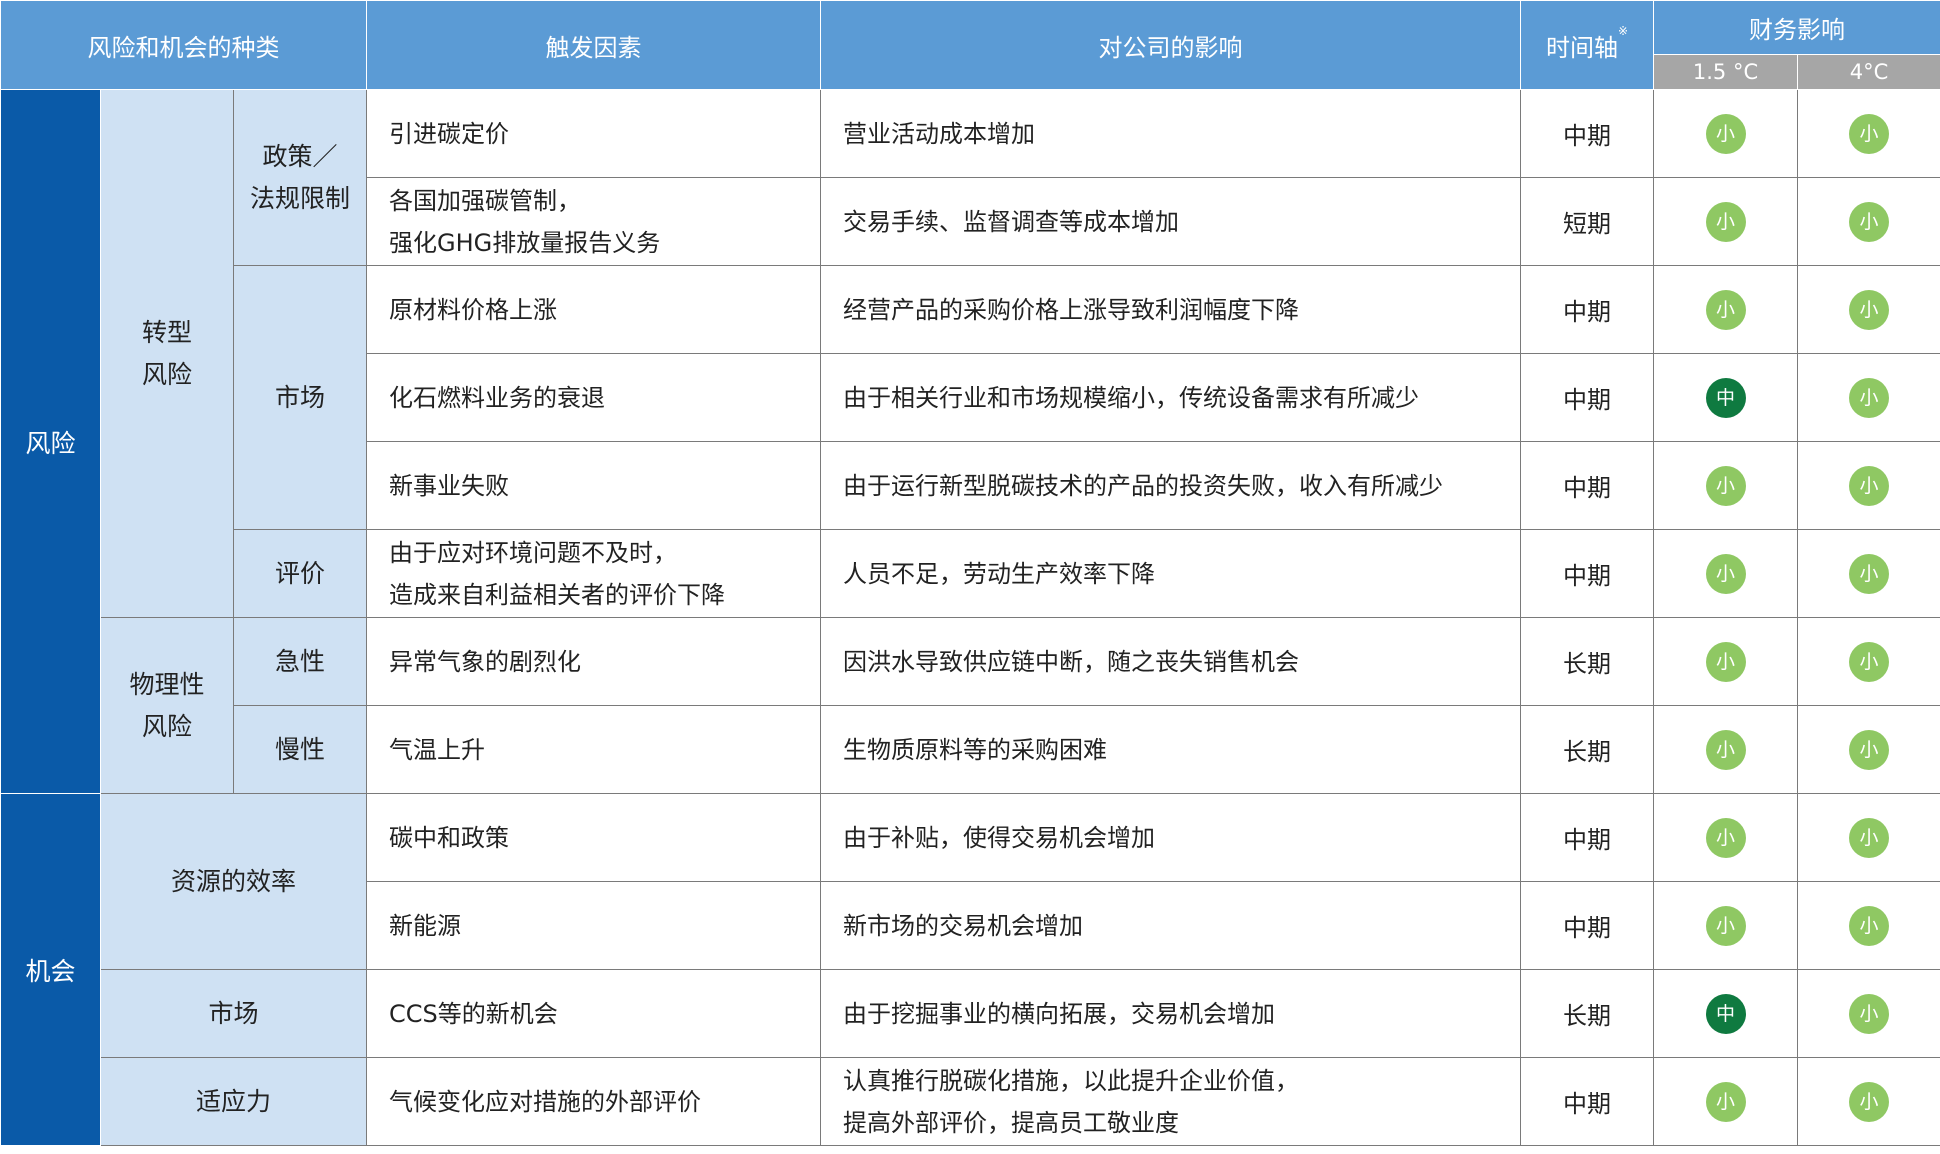  I want to click on trigger-cell: 引进碳定价, so click(594, 133).